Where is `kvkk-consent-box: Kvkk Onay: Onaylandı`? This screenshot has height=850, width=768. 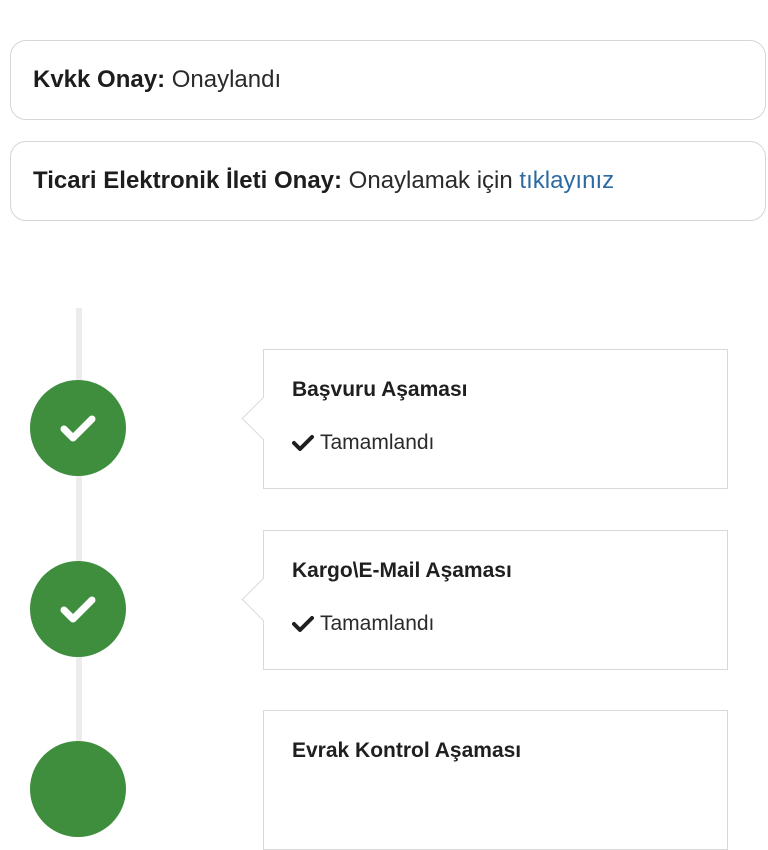
kvkk-consent-box: Kvkk Onay: Onaylandı is located at coordinates (388, 80).